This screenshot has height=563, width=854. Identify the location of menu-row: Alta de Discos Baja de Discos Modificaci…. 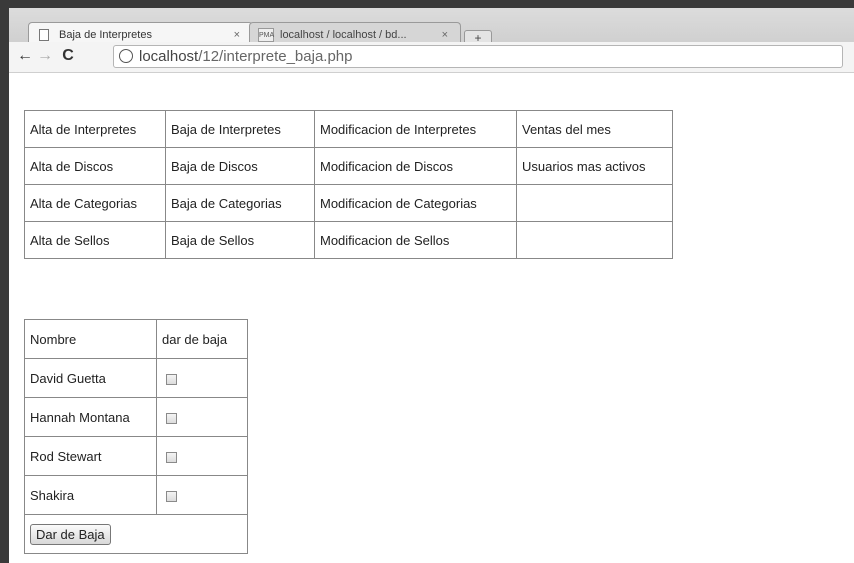
(348, 166).